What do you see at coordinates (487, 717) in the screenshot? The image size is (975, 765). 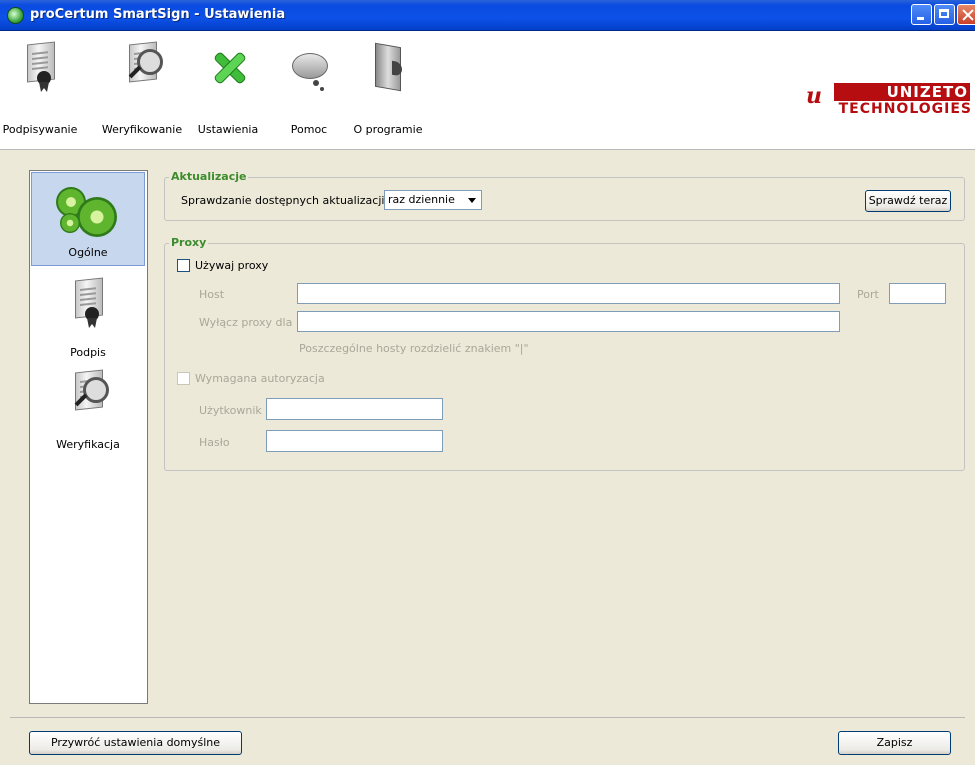 I see `footer-divider` at bounding box center [487, 717].